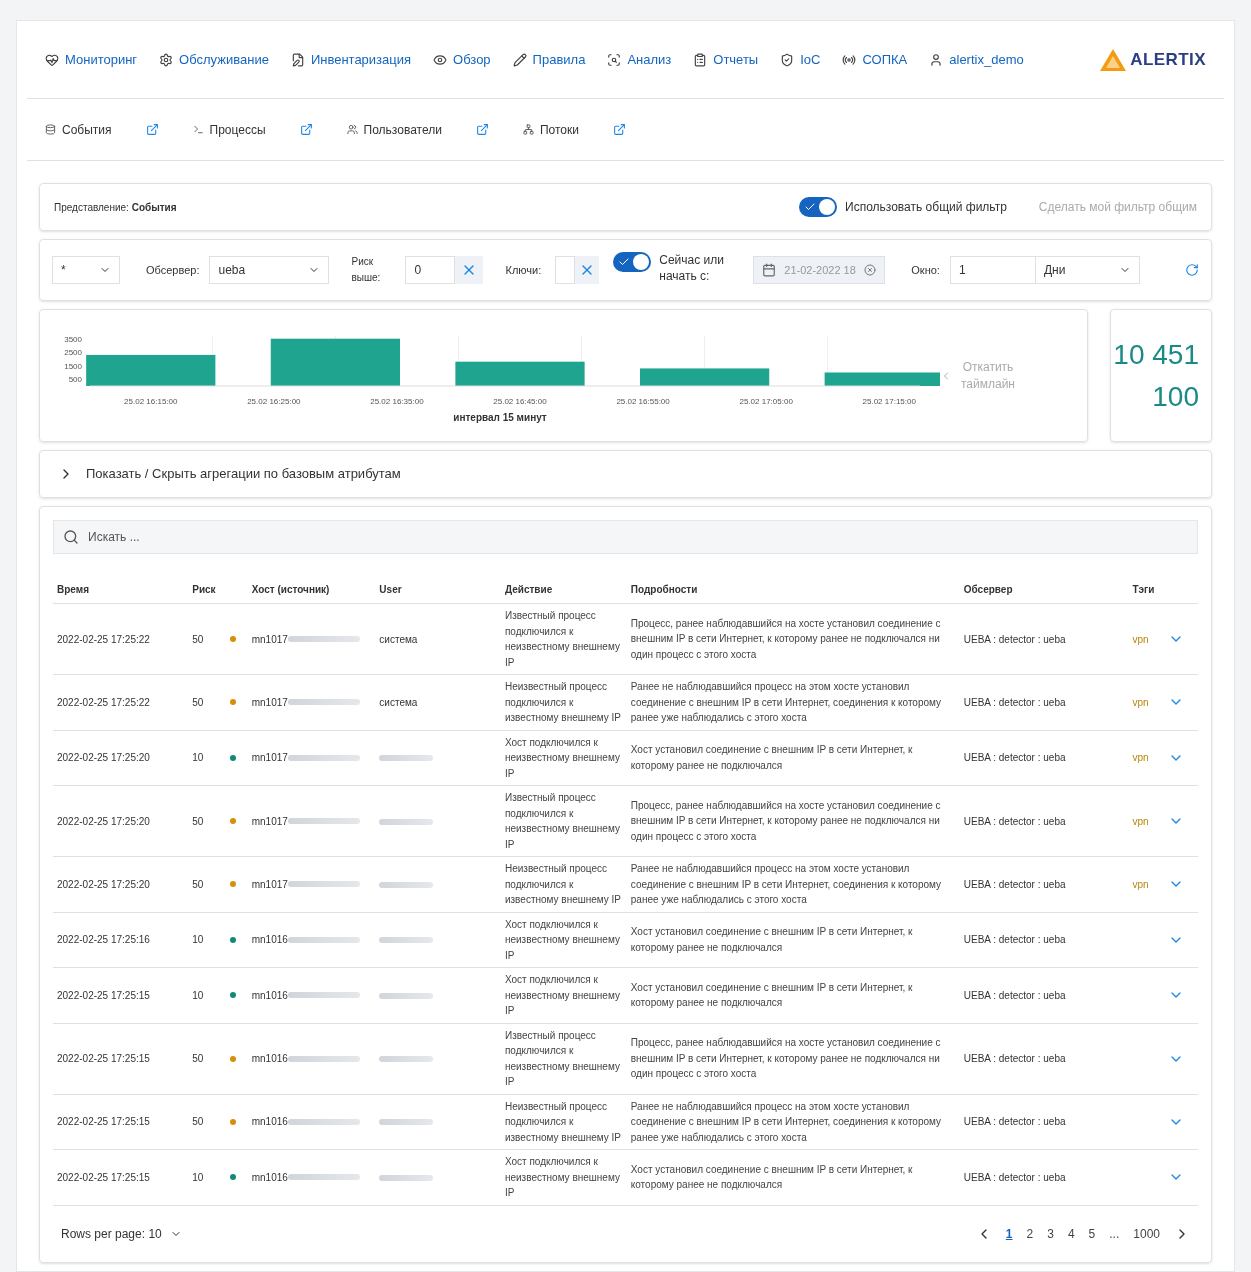  What do you see at coordinates (820, 270) in the screenshot?
I see `date-value: 21-02-2022 18` at bounding box center [820, 270].